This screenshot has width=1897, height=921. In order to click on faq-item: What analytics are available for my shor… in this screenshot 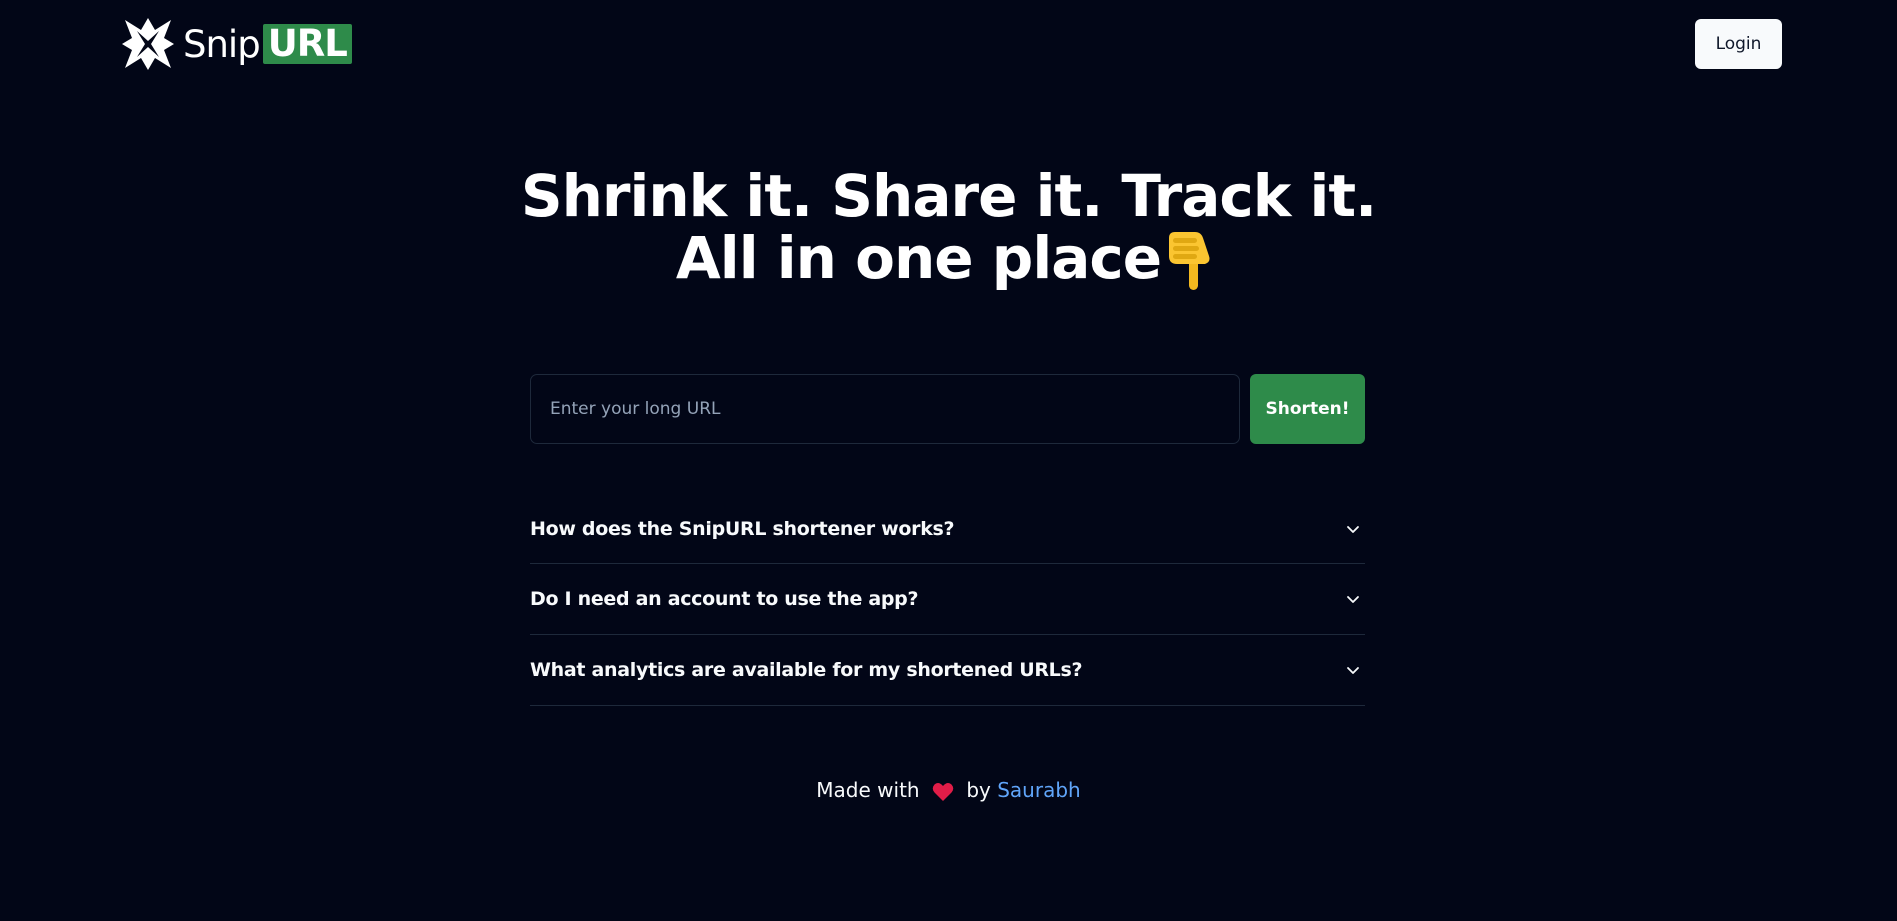, I will do `click(947, 670)`.